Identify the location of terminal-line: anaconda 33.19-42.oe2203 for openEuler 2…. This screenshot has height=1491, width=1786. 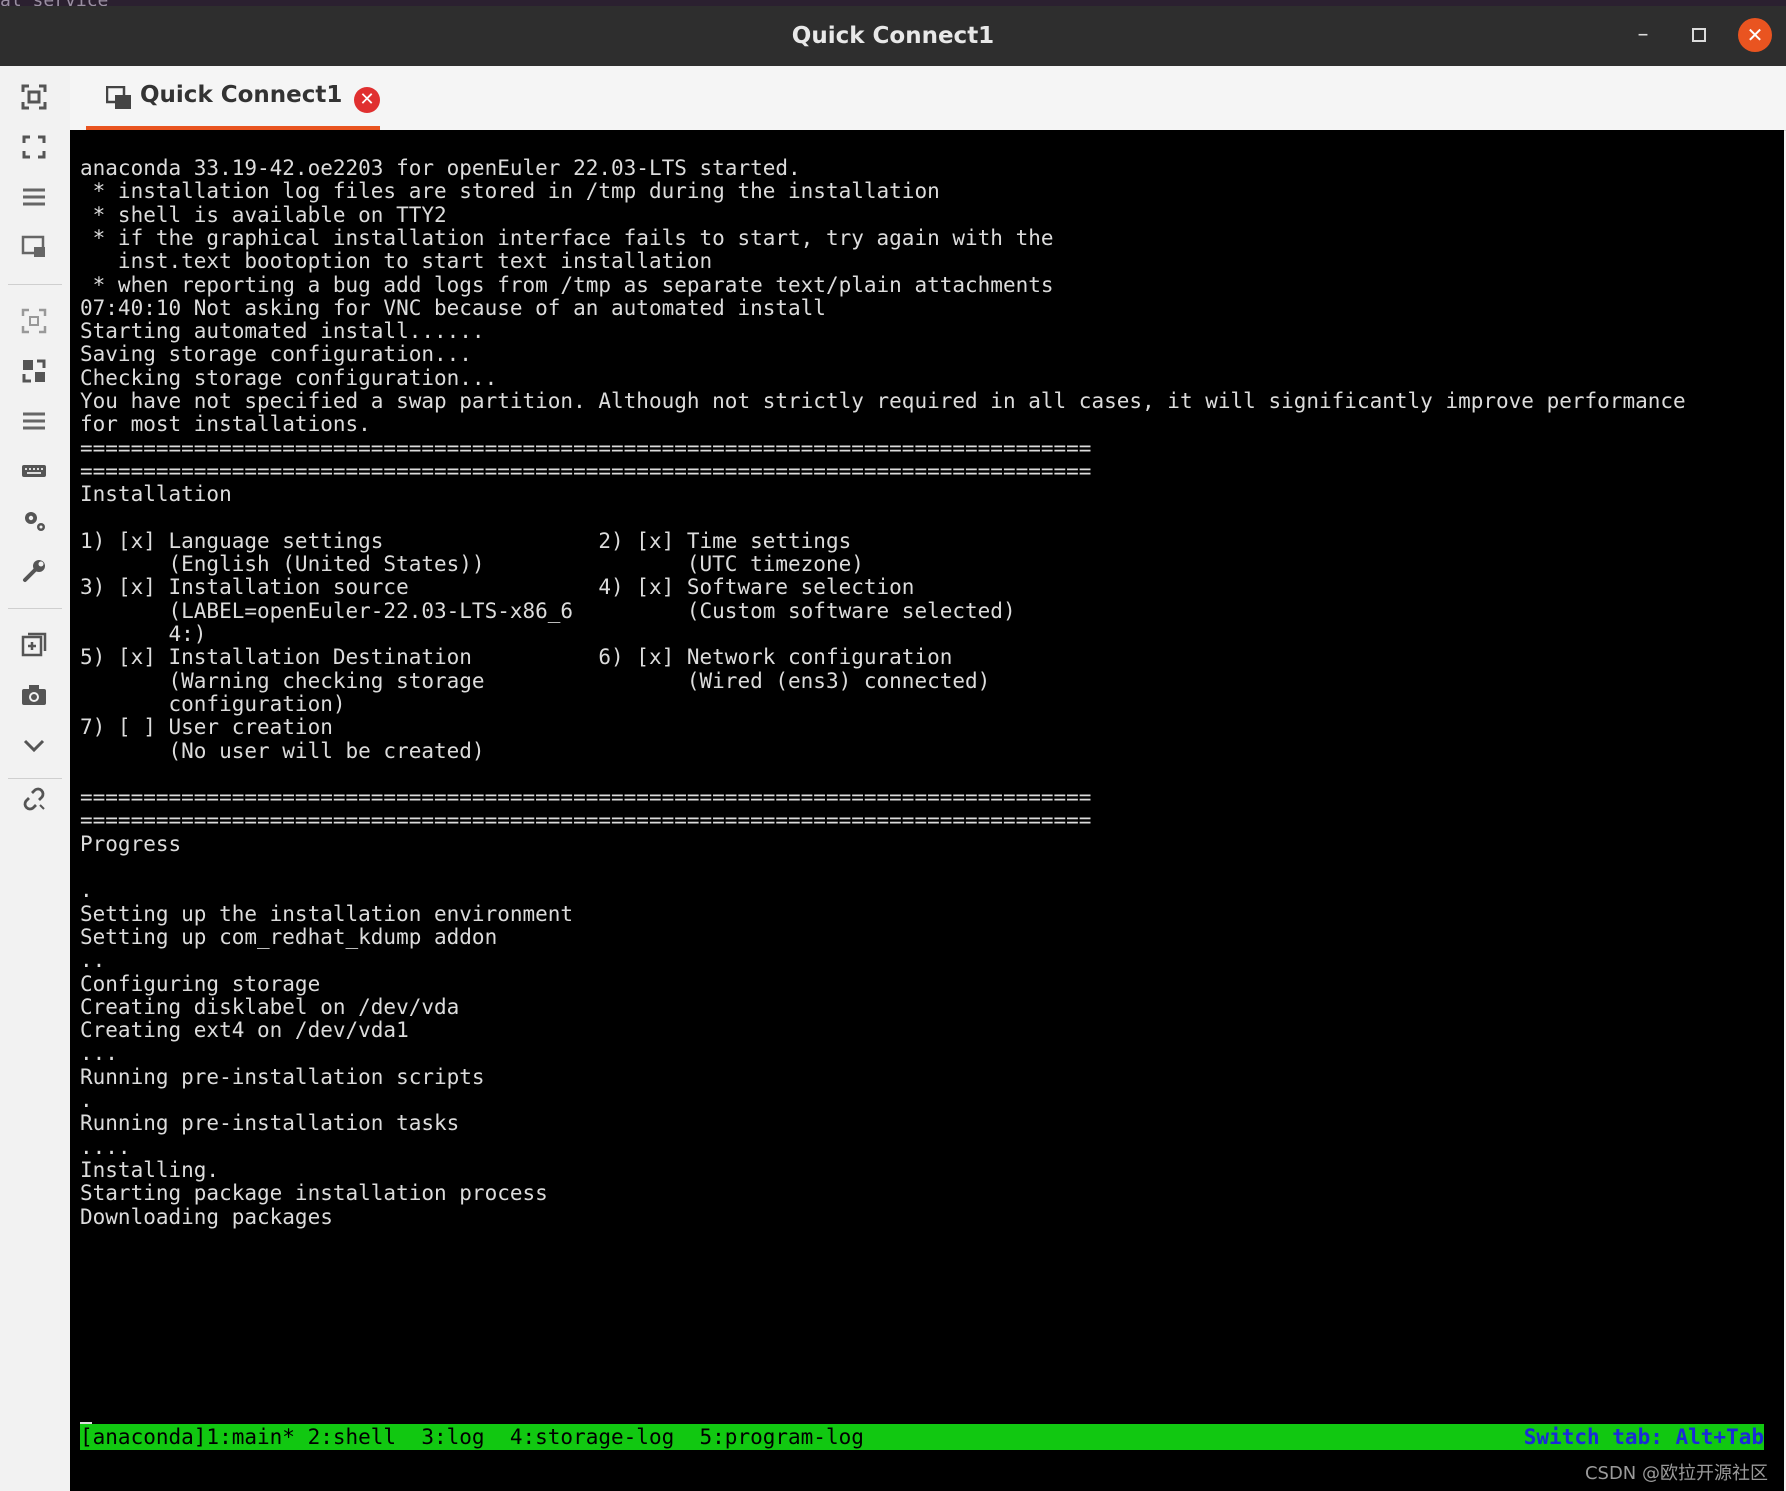
(440, 168).